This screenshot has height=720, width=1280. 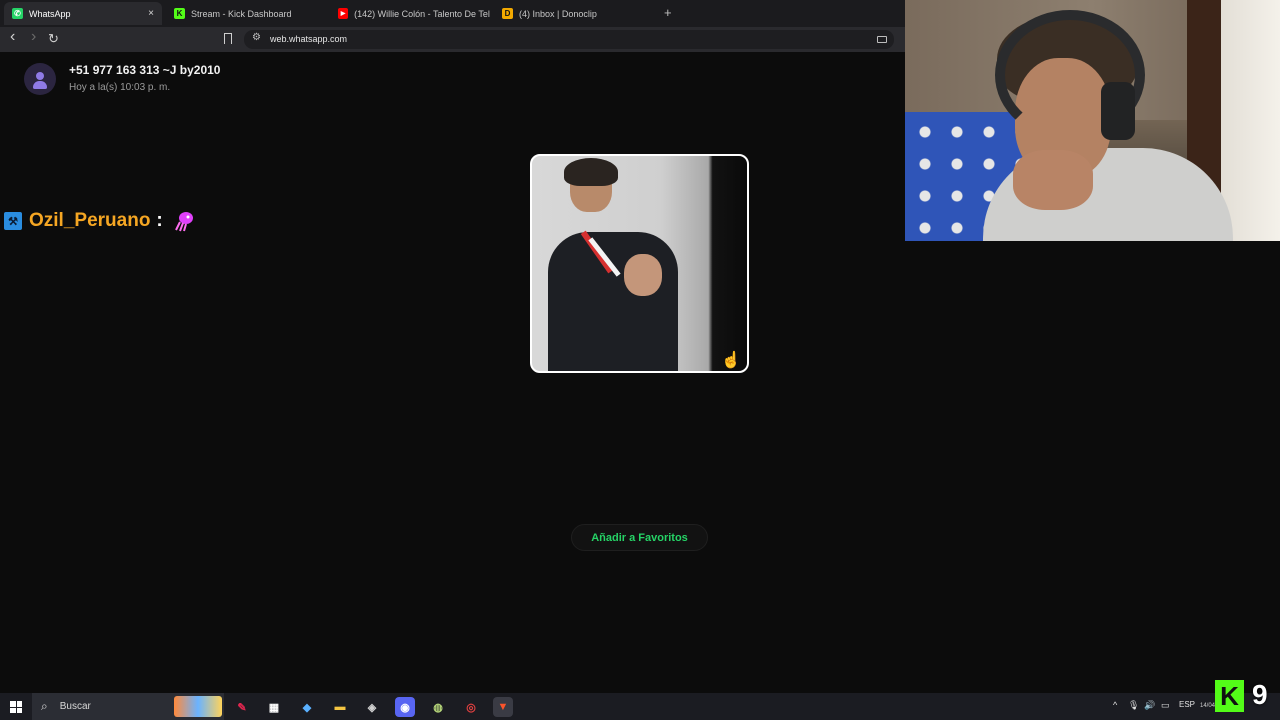 I want to click on search-icon: ⌕, so click(x=44, y=706).